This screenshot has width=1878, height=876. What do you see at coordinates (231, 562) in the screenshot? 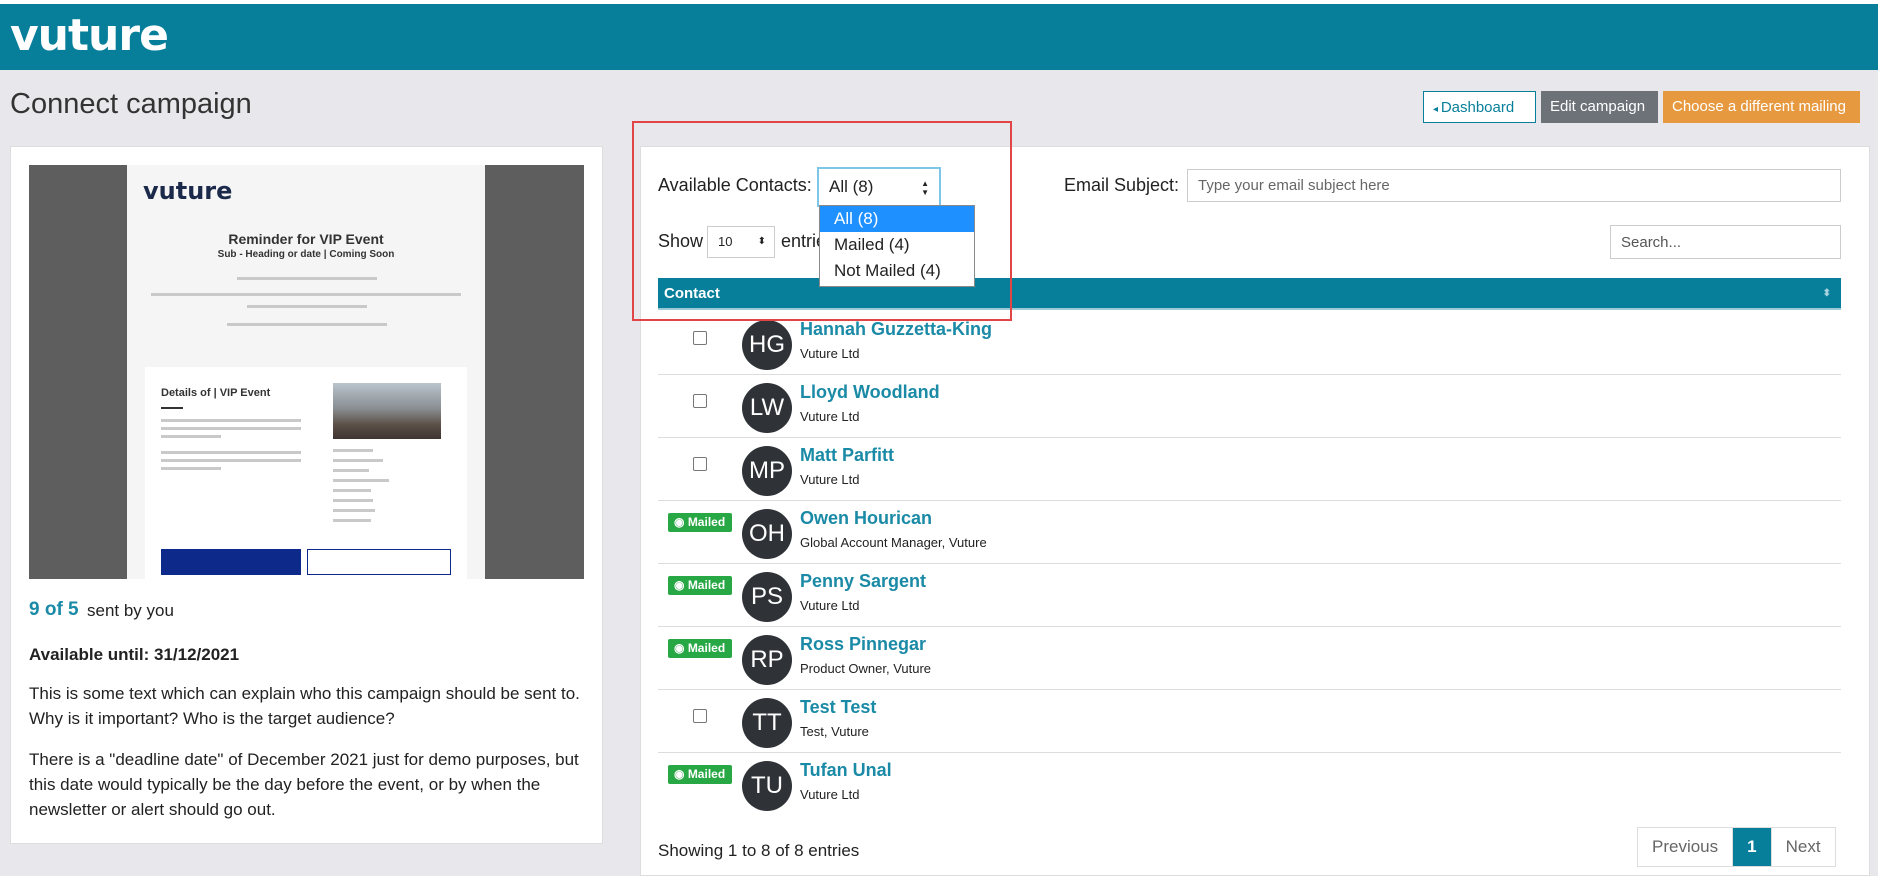
I see `preview-rsvp-button` at bounding box center [231, 562].